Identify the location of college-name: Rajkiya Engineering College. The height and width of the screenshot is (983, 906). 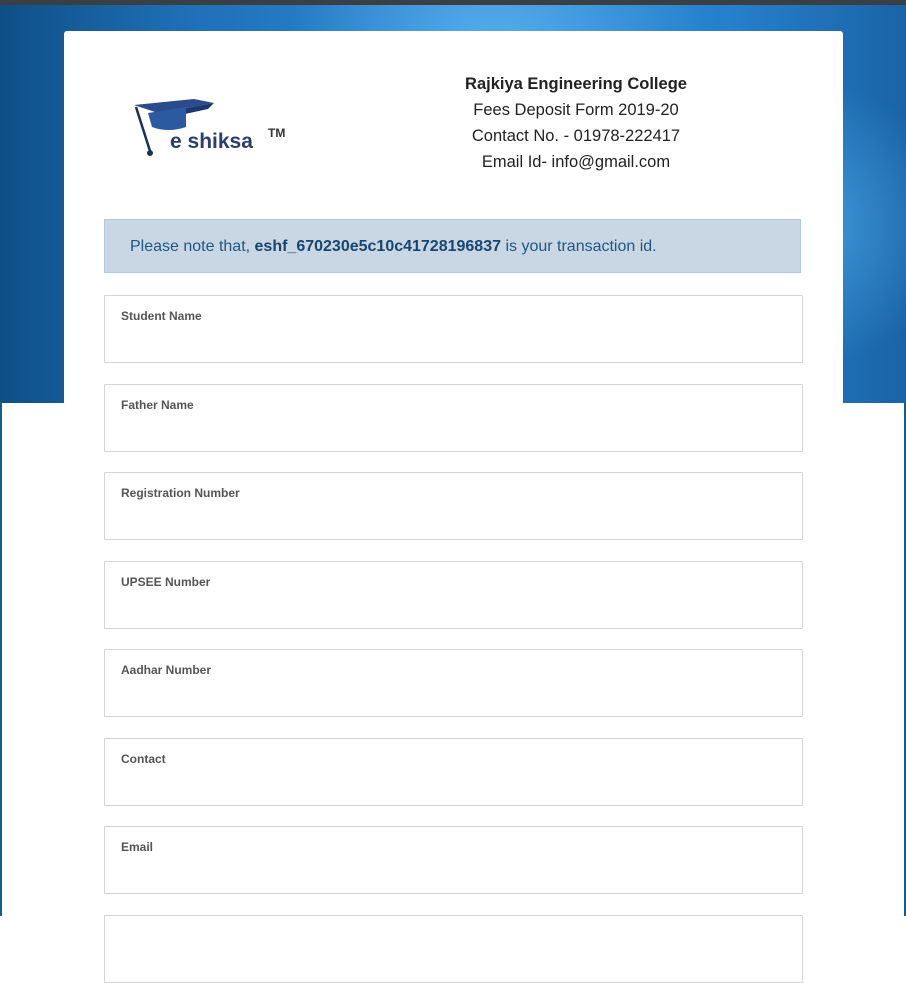
(576, 84).